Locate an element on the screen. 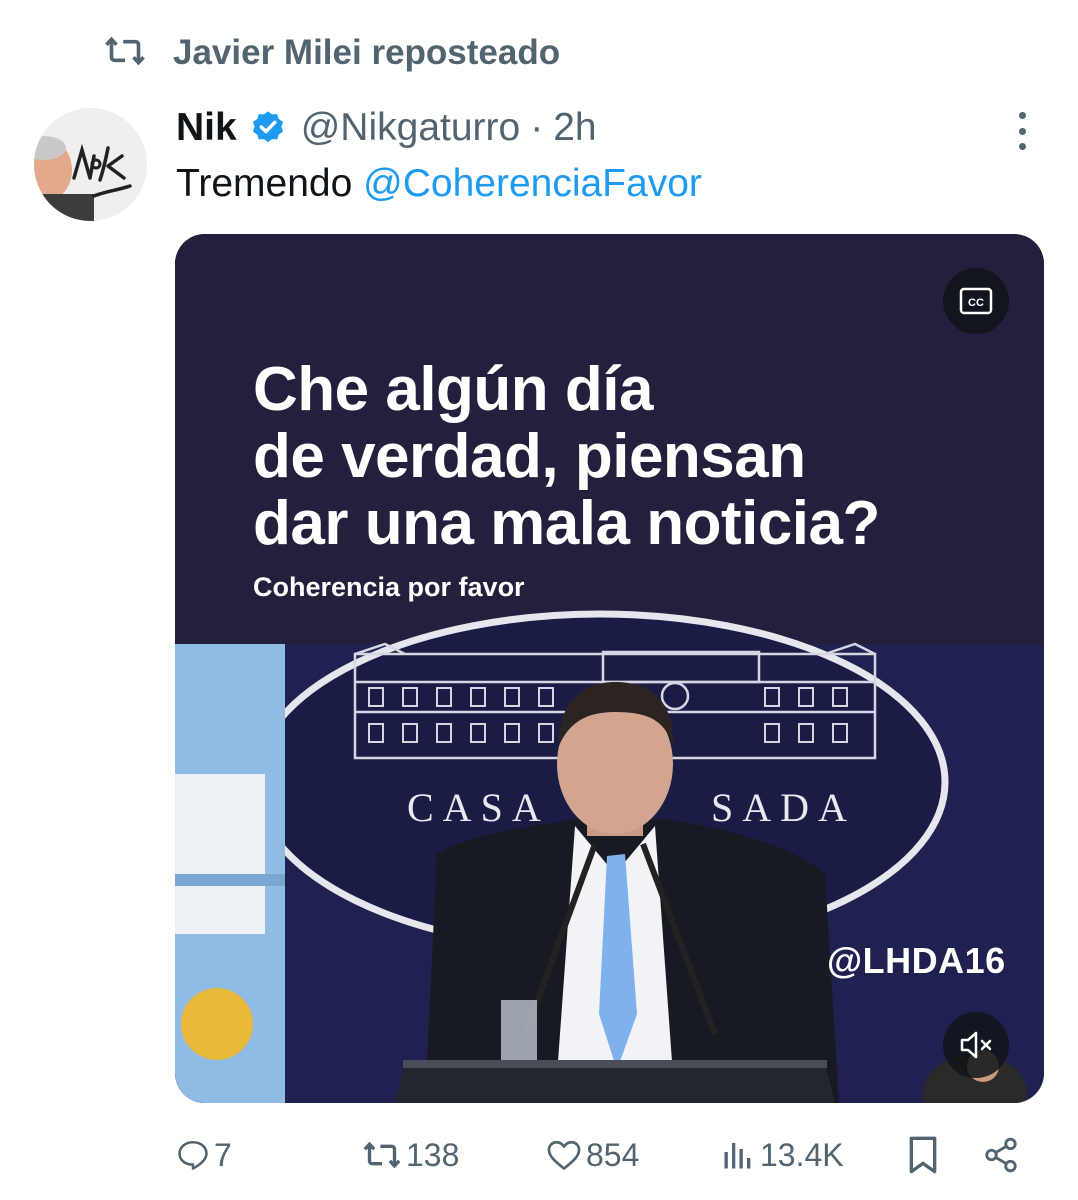 This screenshot has height=1200, width=1078. views-count: 13.4K is located at coordinates (802, 1154).